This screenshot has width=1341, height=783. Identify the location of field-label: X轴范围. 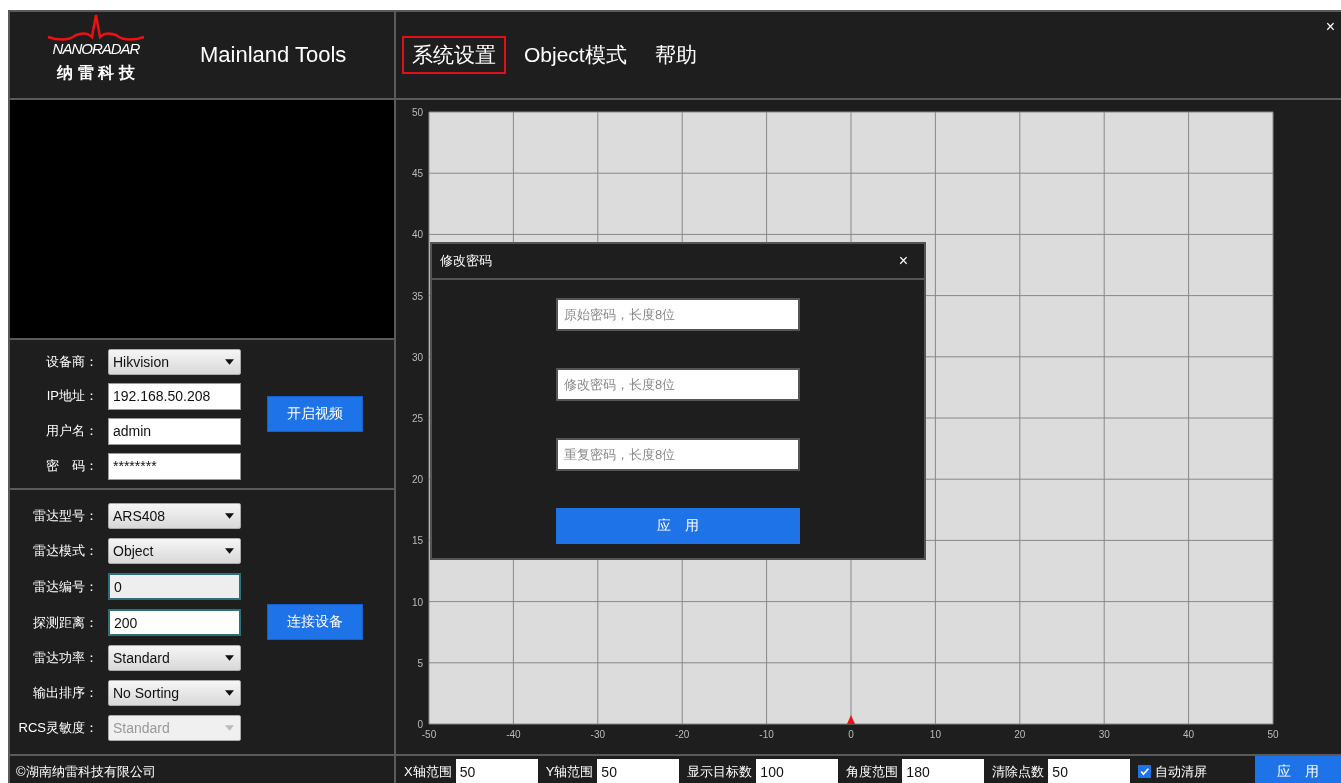
(428, 771).